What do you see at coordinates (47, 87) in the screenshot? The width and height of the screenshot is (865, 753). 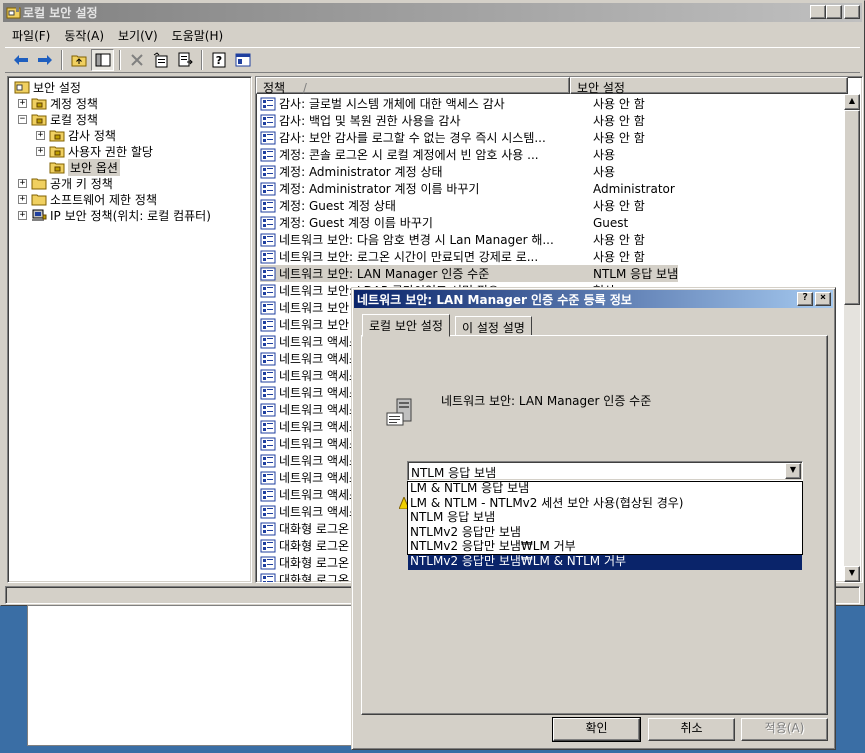 I see `tree-root: 보안 설정` at bounding box center [47, 87].